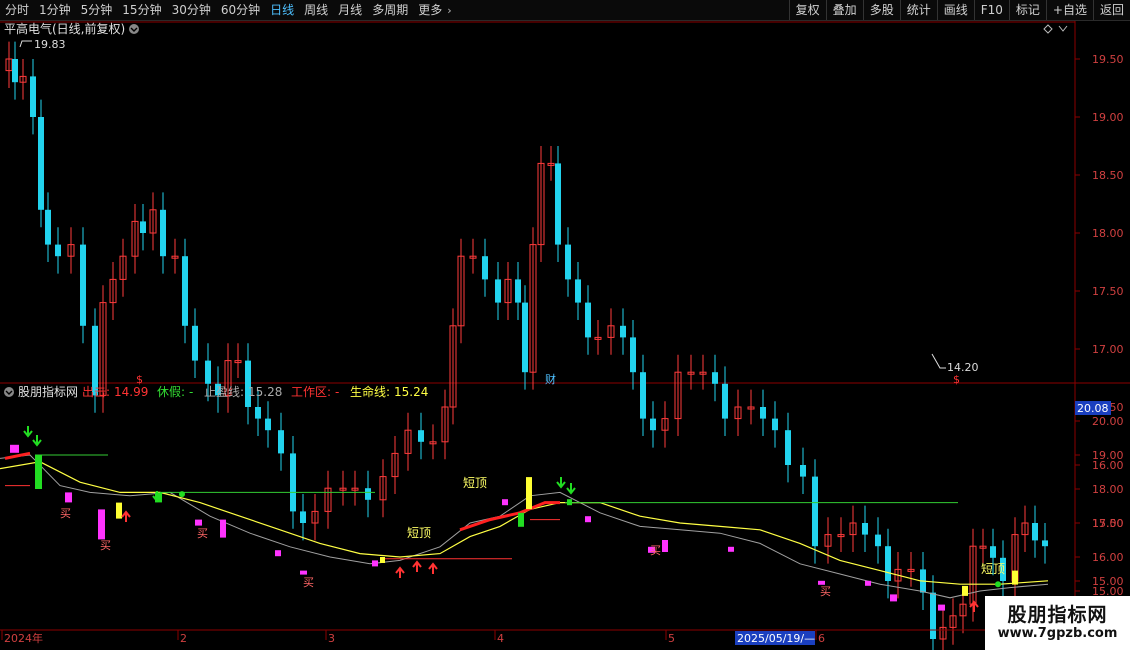 Image resolution: width=1130 pixels, height=650 pixels. I want to click on indicator-param-label: 止盈线:, so click(224, 392).